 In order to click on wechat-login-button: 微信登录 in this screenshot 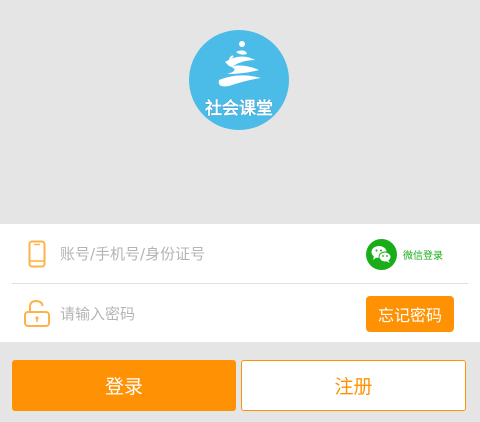, I will do `click(404, 254)`.